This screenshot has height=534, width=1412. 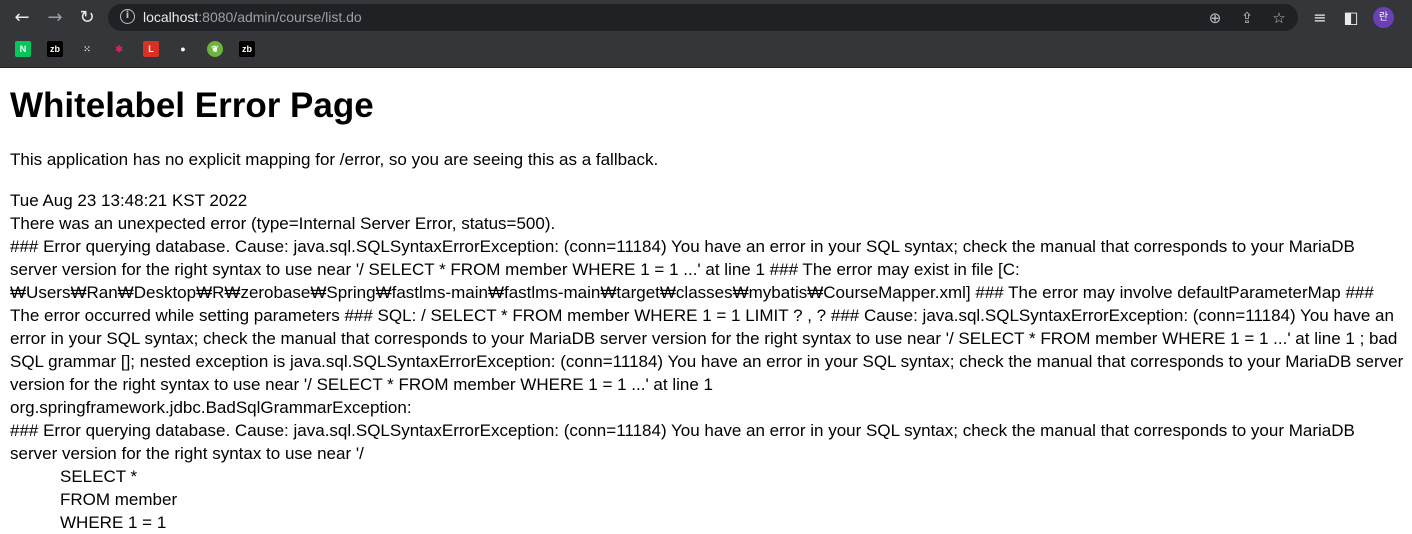 What do you see at coordinates (1351, 18) in the screenshot?
I see `side-panel-icon: ◧` at bounding box center [1351, 18].